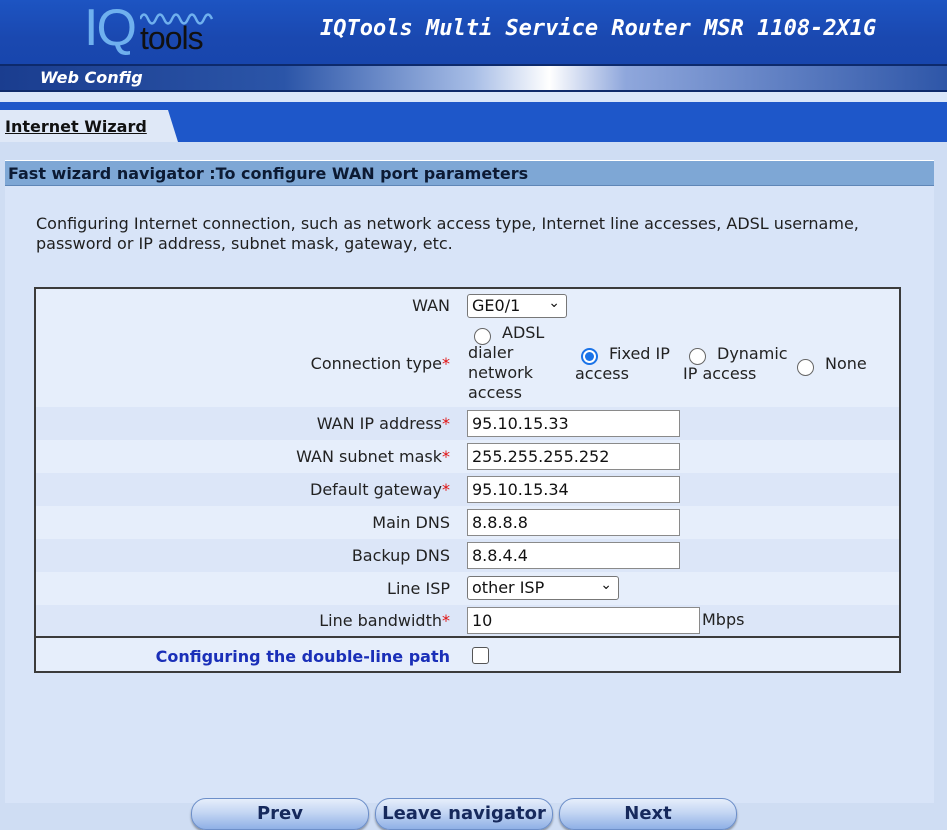 This screenshot has width=947, height=830. Describe the element at coordinates (506, 362) in the screenshot. I see `option-adsl-label: ADSL dialer network access` at that location.